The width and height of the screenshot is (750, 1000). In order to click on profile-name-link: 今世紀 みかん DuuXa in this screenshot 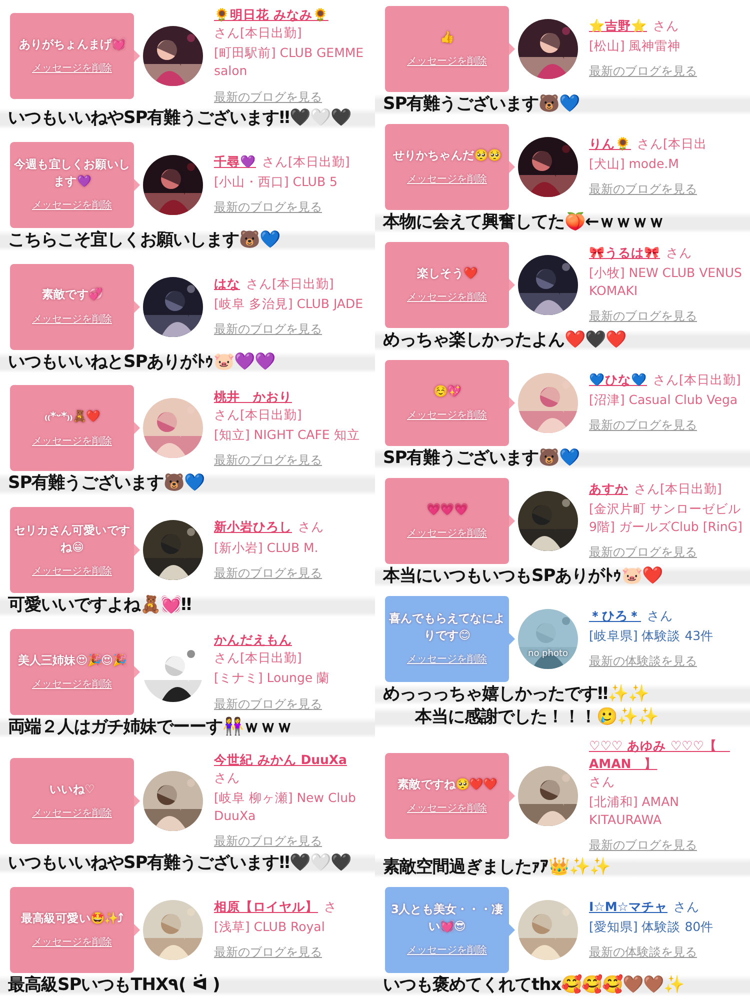, I will do `click(280, 760)`.